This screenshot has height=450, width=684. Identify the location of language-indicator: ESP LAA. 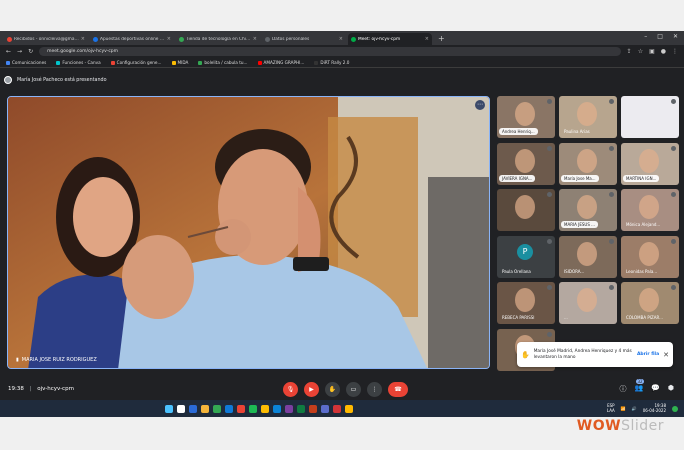
(611, 408).